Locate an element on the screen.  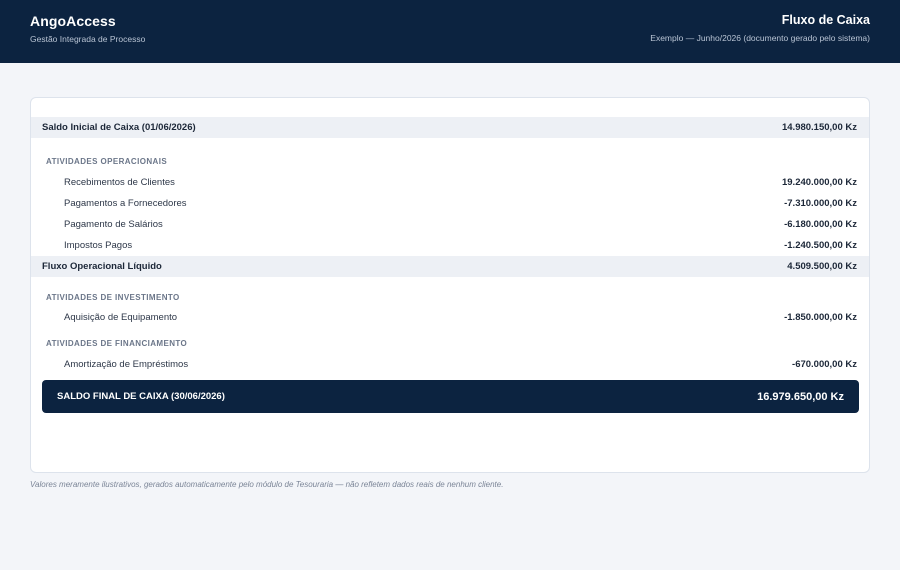
closing-balance-amount: 16.979.650,00 Kz is located at coordinates (800, 396).